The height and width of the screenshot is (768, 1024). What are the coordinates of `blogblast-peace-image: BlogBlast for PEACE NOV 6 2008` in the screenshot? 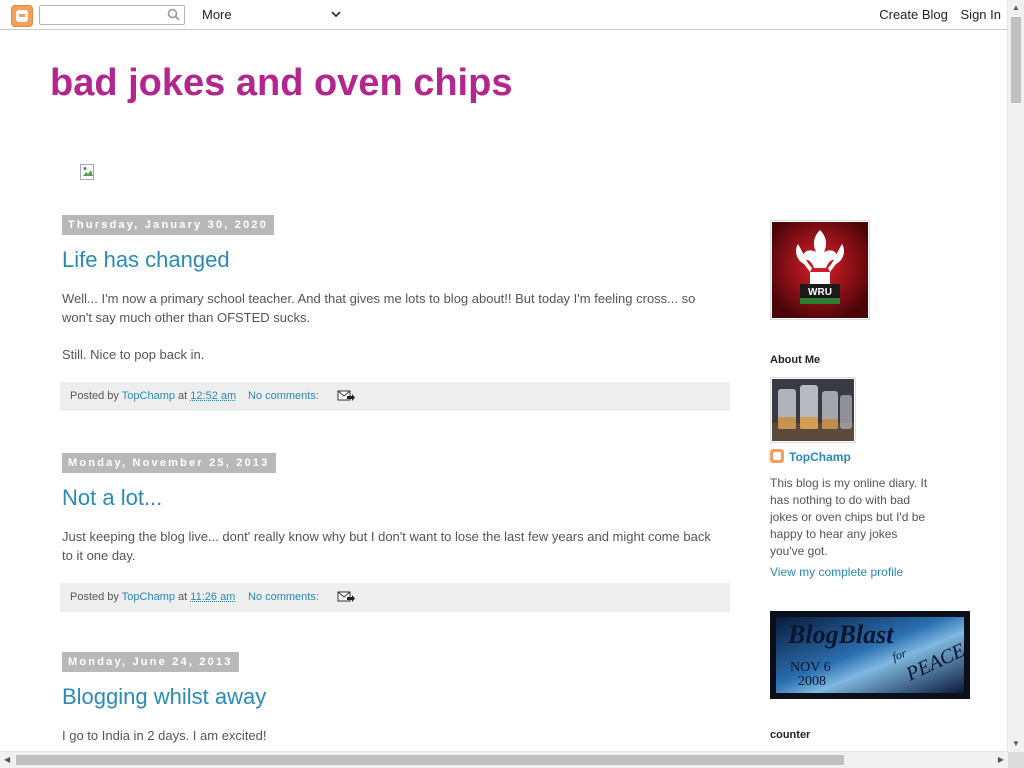 It's located at (870, 655).